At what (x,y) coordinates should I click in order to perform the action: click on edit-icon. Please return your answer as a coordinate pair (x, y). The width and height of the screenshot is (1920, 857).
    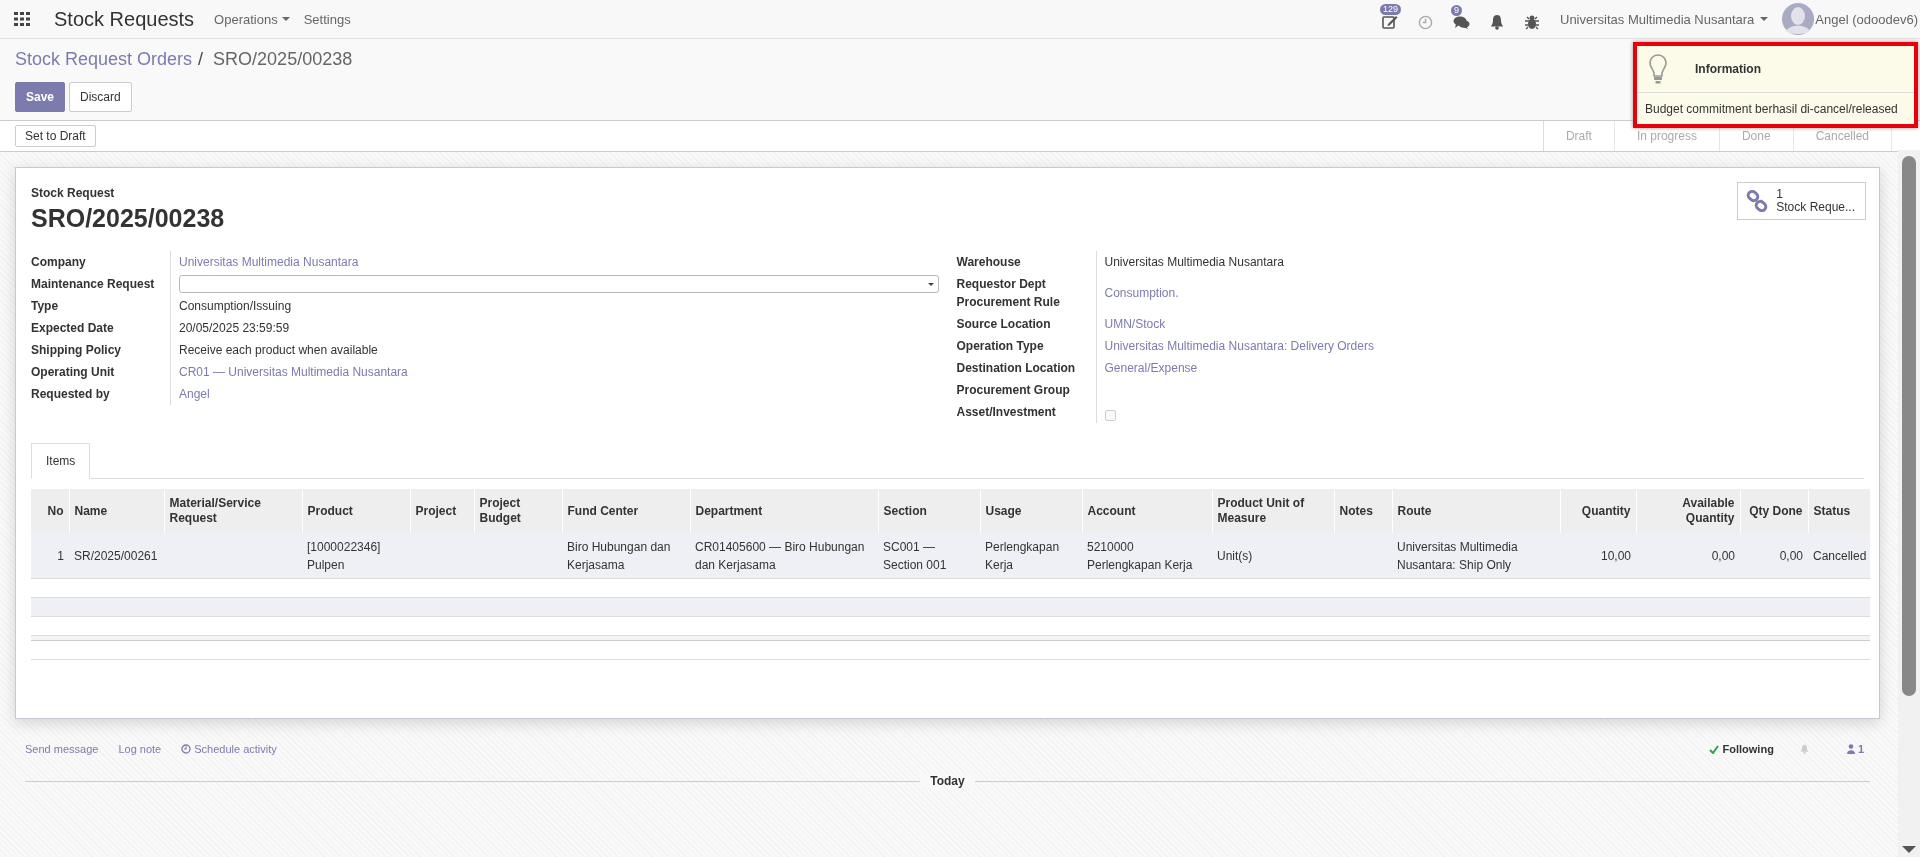
    Looking at the image, I should click on (1390, 22).